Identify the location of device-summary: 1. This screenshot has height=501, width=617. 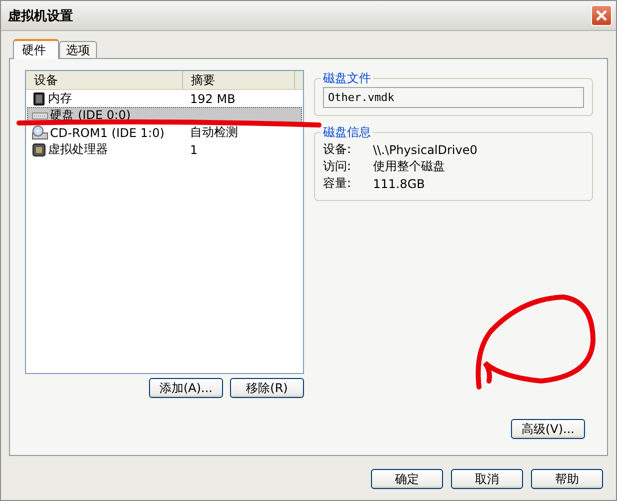
(194, 149).